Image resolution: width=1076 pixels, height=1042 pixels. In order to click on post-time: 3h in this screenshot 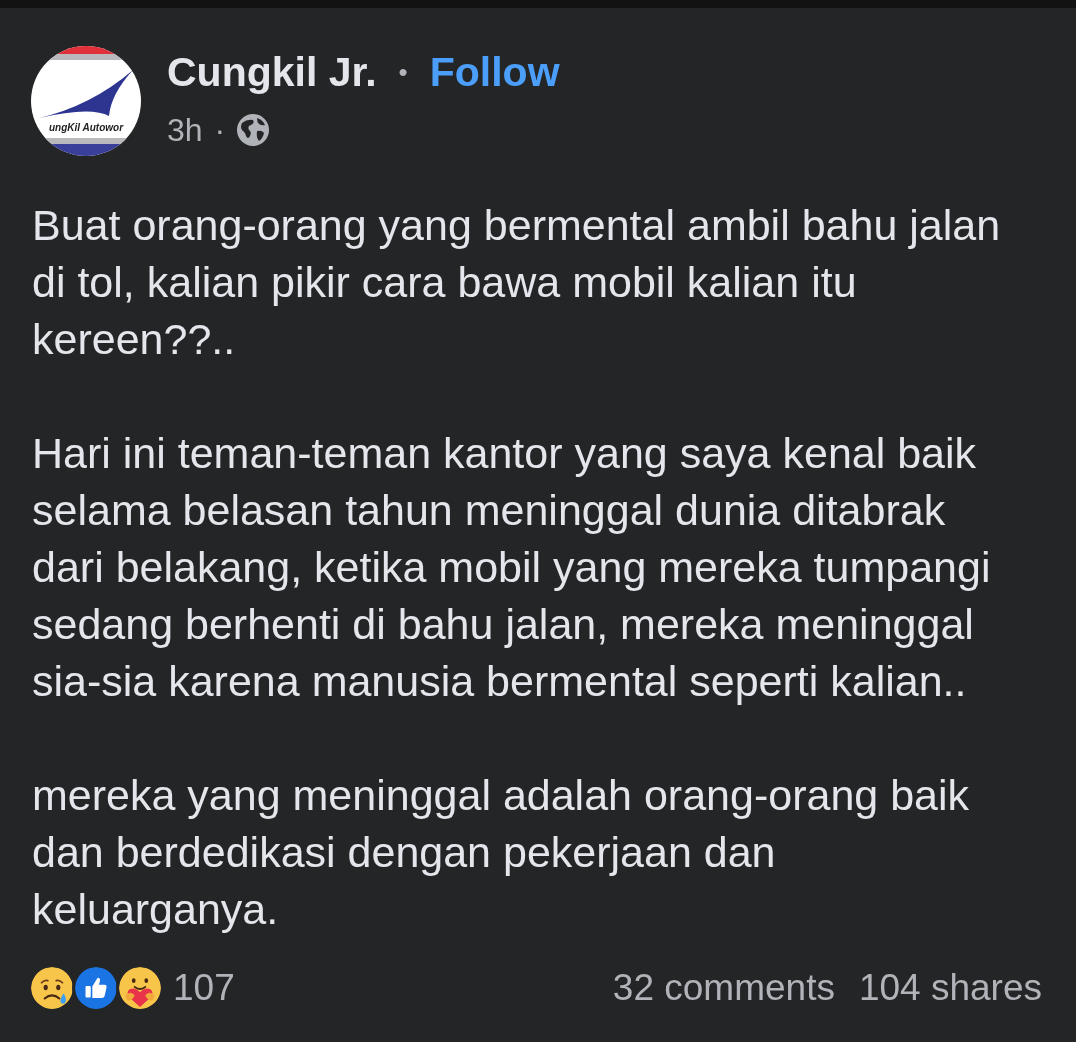, I will do `click(185, 130)`.